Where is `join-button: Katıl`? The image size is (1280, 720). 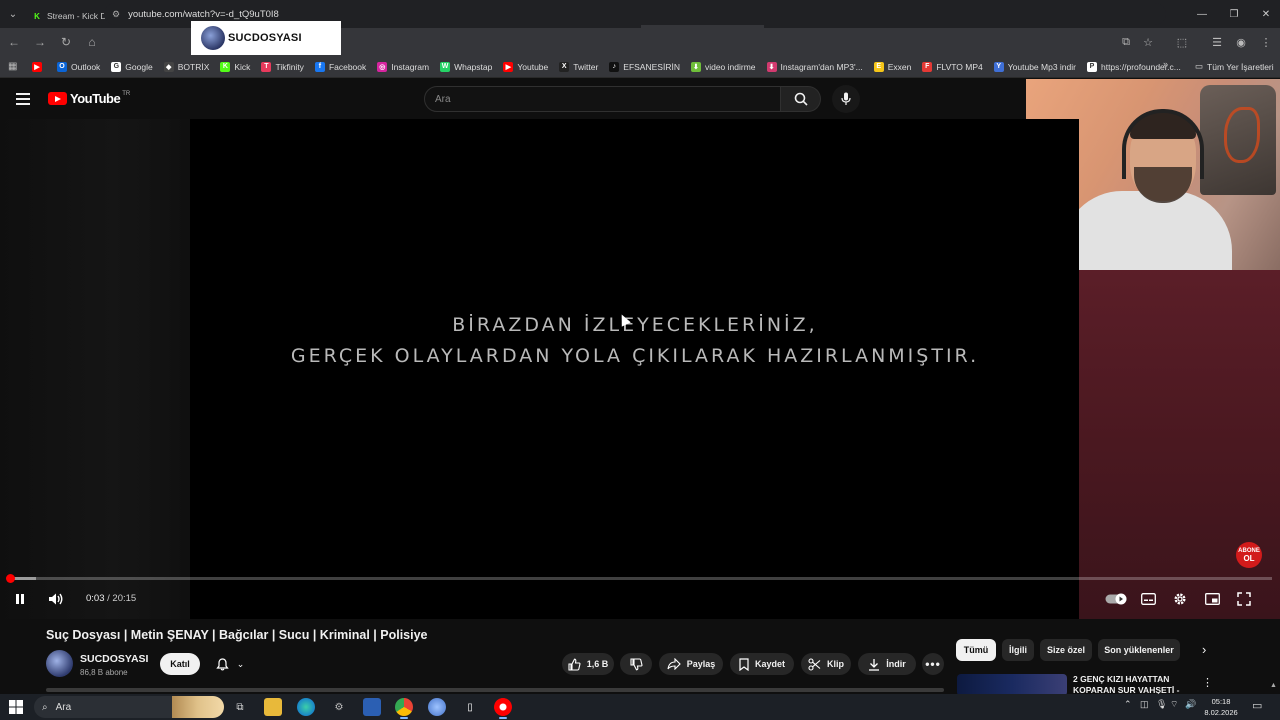 join-button: Katıl is located at coordinates (180, 664).